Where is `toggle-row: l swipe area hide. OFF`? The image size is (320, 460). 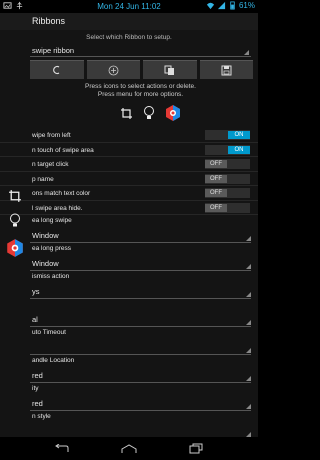 toggle-row: l swipe area hide. OFF is located at coordinates (129, 208).